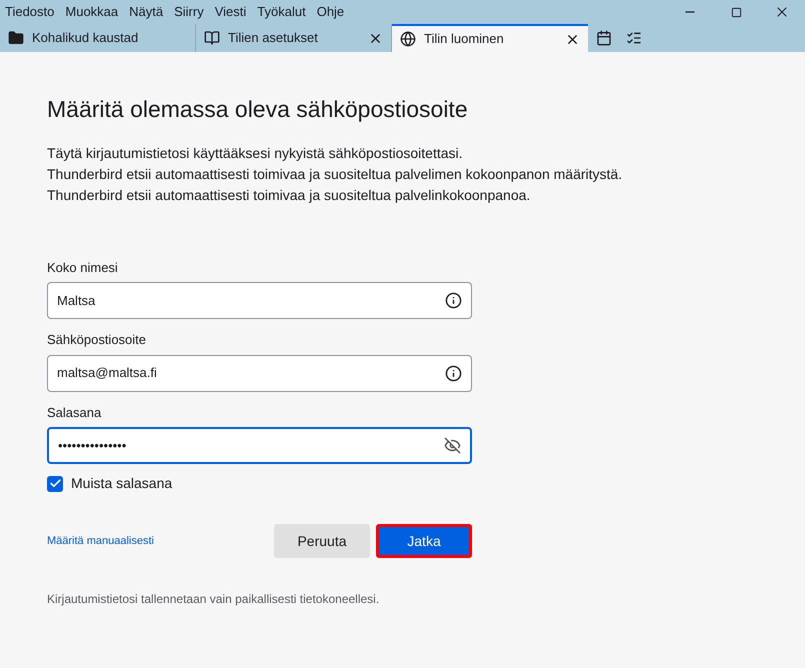  Describe the element at coordinates (464, 39) in the screenshot. I see `tab-label: Tilin luominen` at that location.